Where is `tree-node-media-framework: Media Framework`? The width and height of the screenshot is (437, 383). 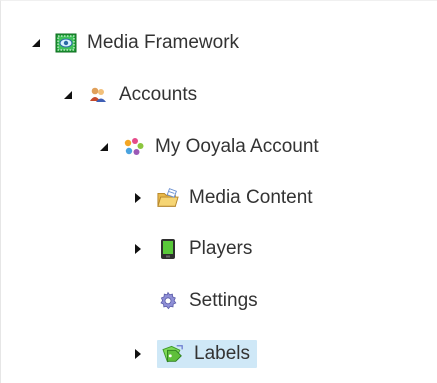 tree-node-media-framework: Media Framework is located at coordinates (134, 43).